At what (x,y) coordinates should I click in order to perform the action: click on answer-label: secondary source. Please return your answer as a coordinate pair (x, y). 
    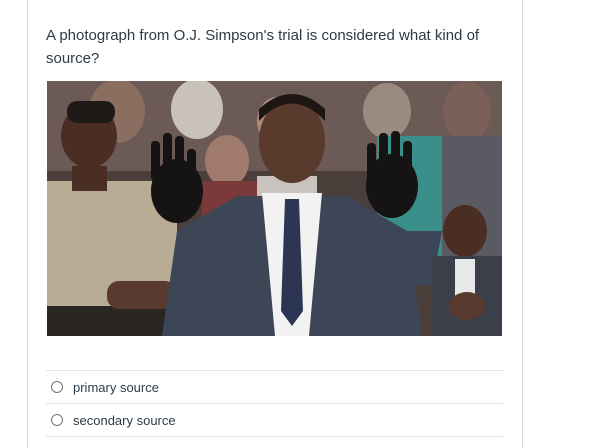
    Looking at the image, I should click on (124, 420).